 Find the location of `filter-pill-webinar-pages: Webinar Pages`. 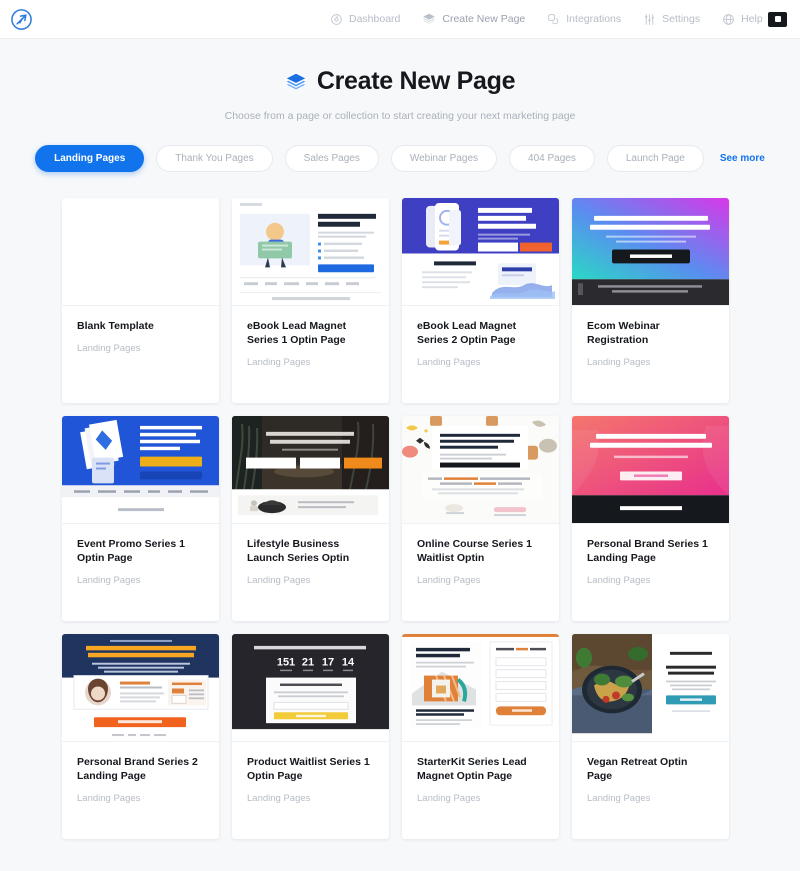

filter-pill-webinar-pages: Webinar Pages is located at coordinates (444, 158).